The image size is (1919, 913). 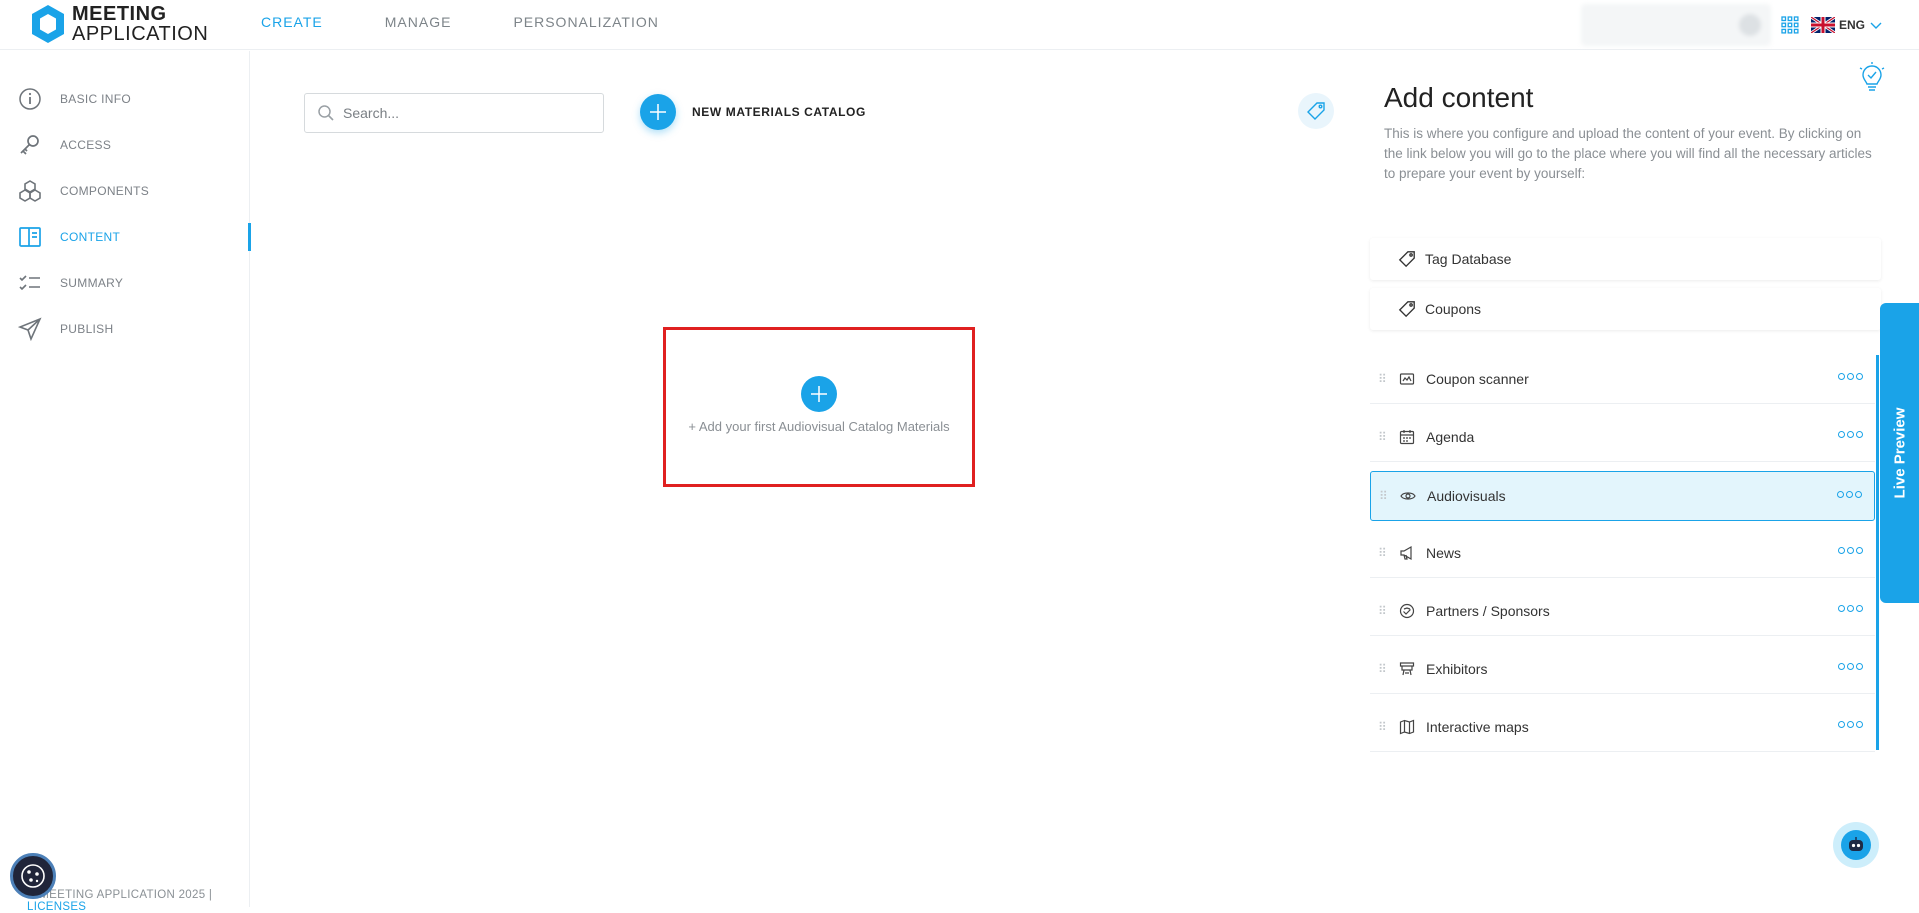 I want to click on component-label: Exhibitors, so click(x=1457, y=668).